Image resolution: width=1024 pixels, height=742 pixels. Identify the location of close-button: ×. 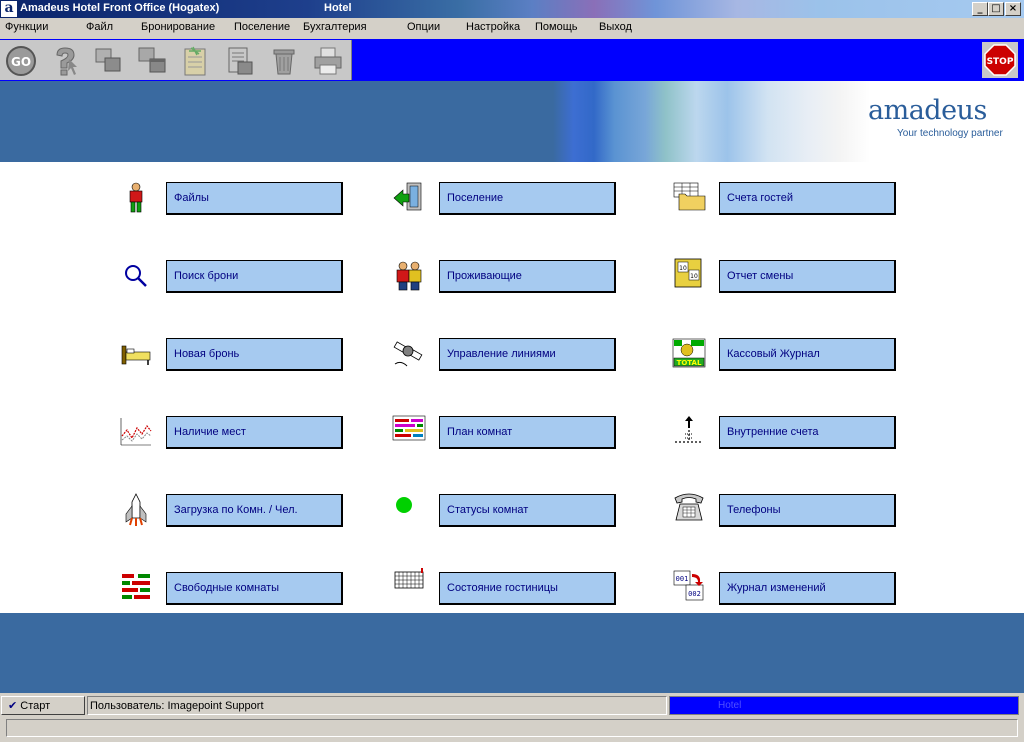
(1013, 9).